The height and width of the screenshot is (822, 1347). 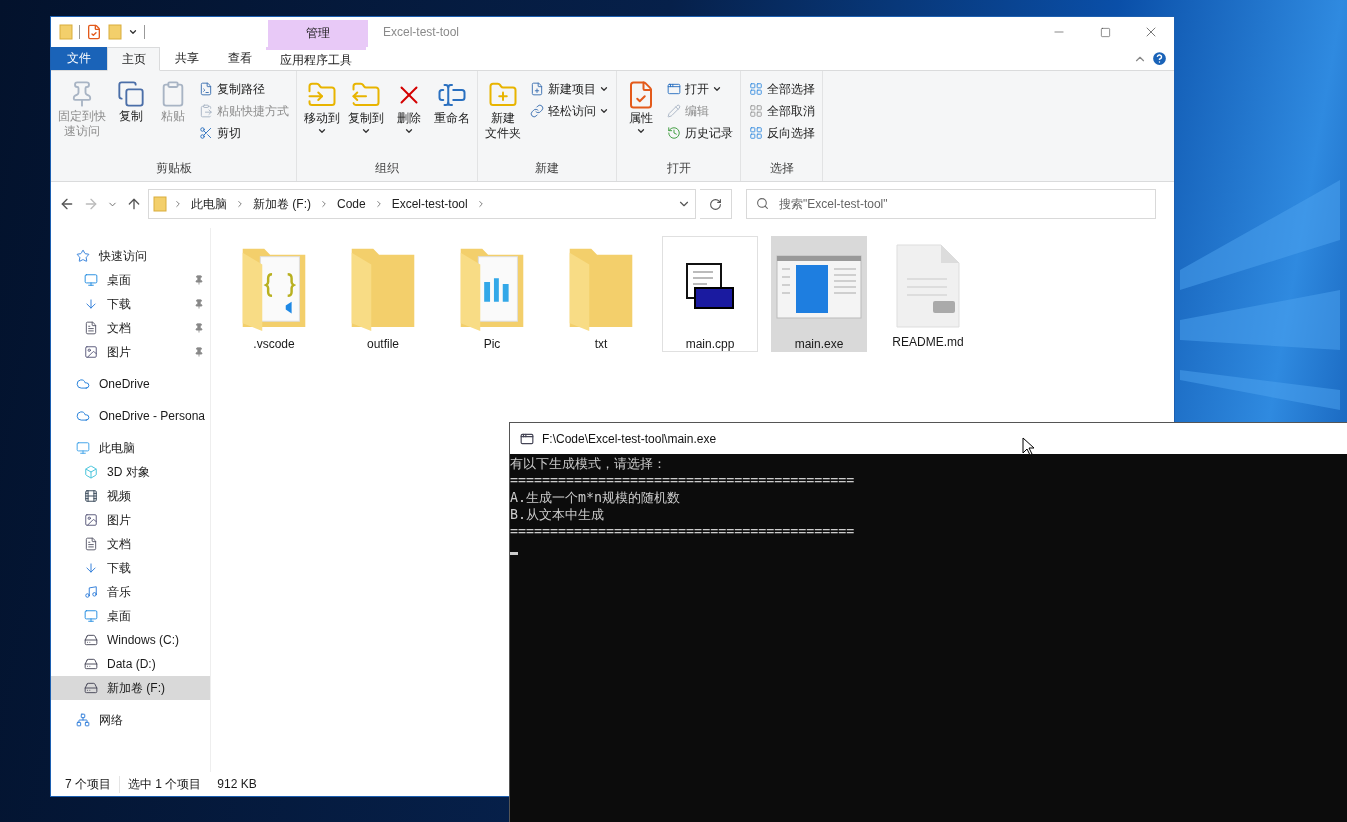 I want to click on file-name: txt, so click(x=601, y=344).